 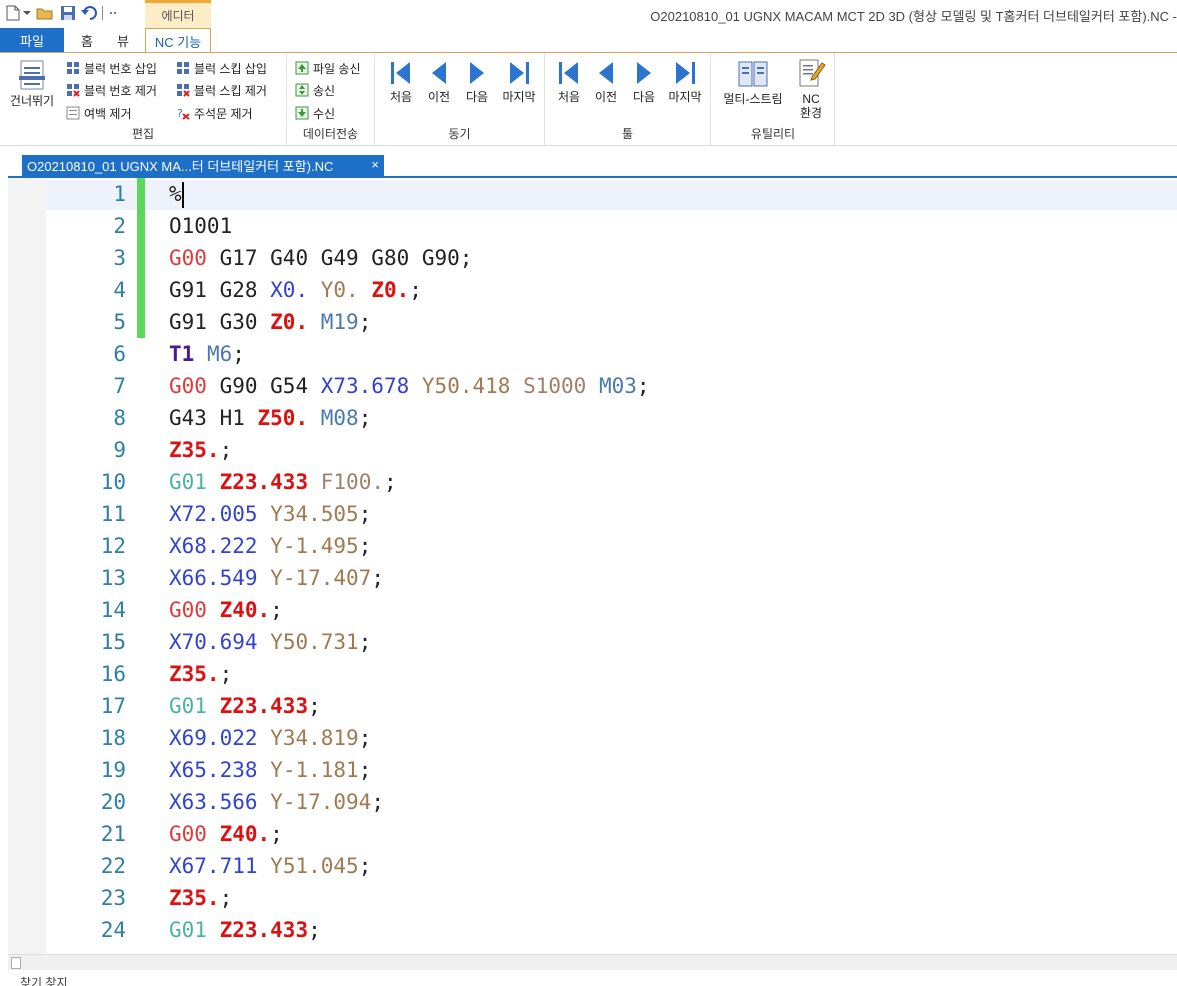 What do you see at coordinates (685, 74) in the screenshot?
I see `skip-last-icon` at bounding box center [685, 74].